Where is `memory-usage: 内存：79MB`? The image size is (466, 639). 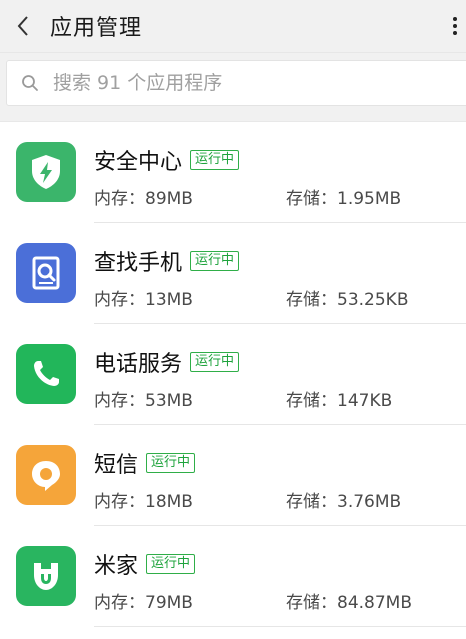 memory-usage: 内存：79MB is located at coordinates (143, 603).